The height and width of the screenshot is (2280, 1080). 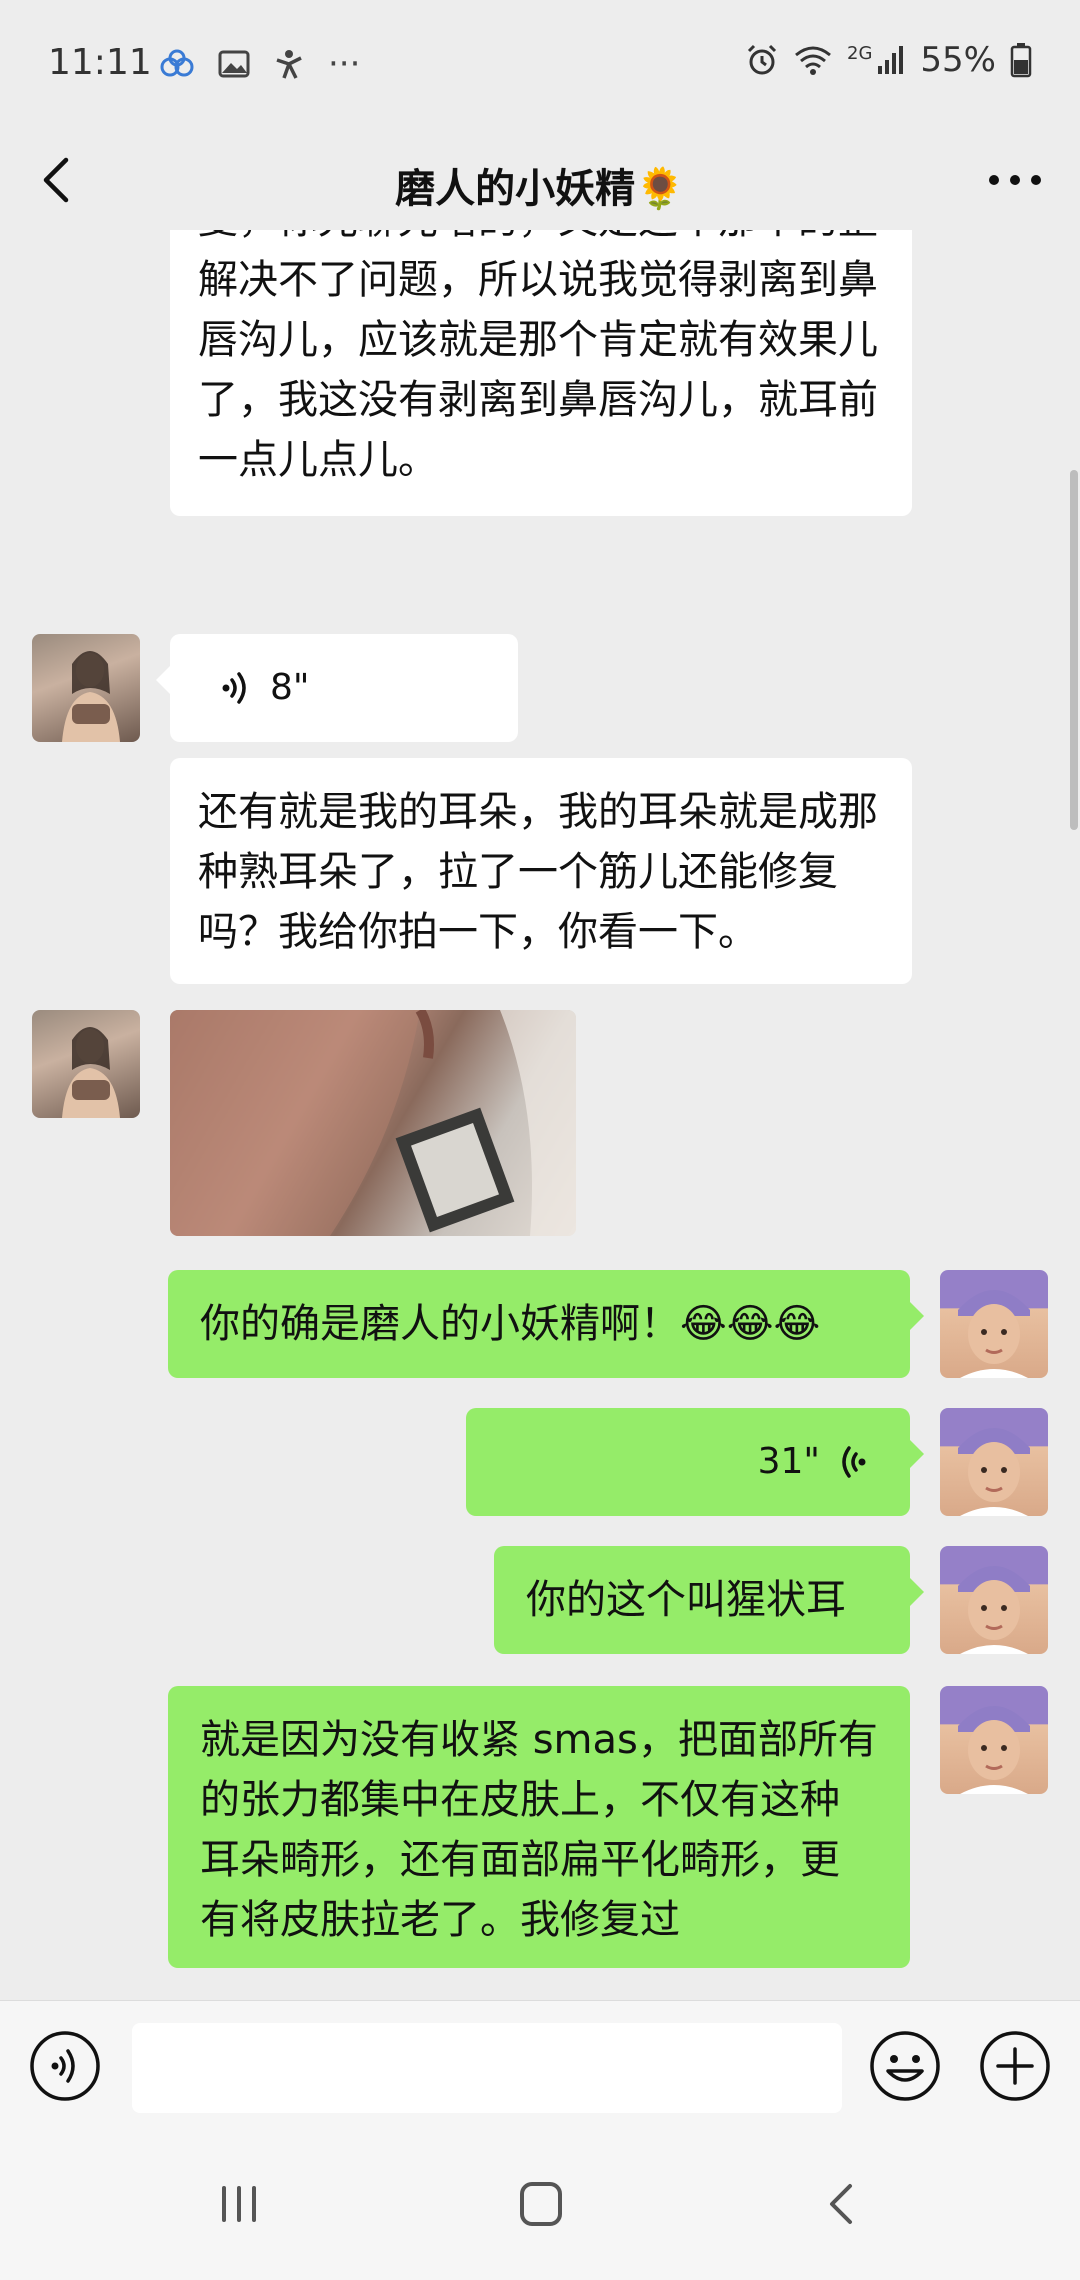 I want to click on status-time: 11:11, so click(x=100, y=62).